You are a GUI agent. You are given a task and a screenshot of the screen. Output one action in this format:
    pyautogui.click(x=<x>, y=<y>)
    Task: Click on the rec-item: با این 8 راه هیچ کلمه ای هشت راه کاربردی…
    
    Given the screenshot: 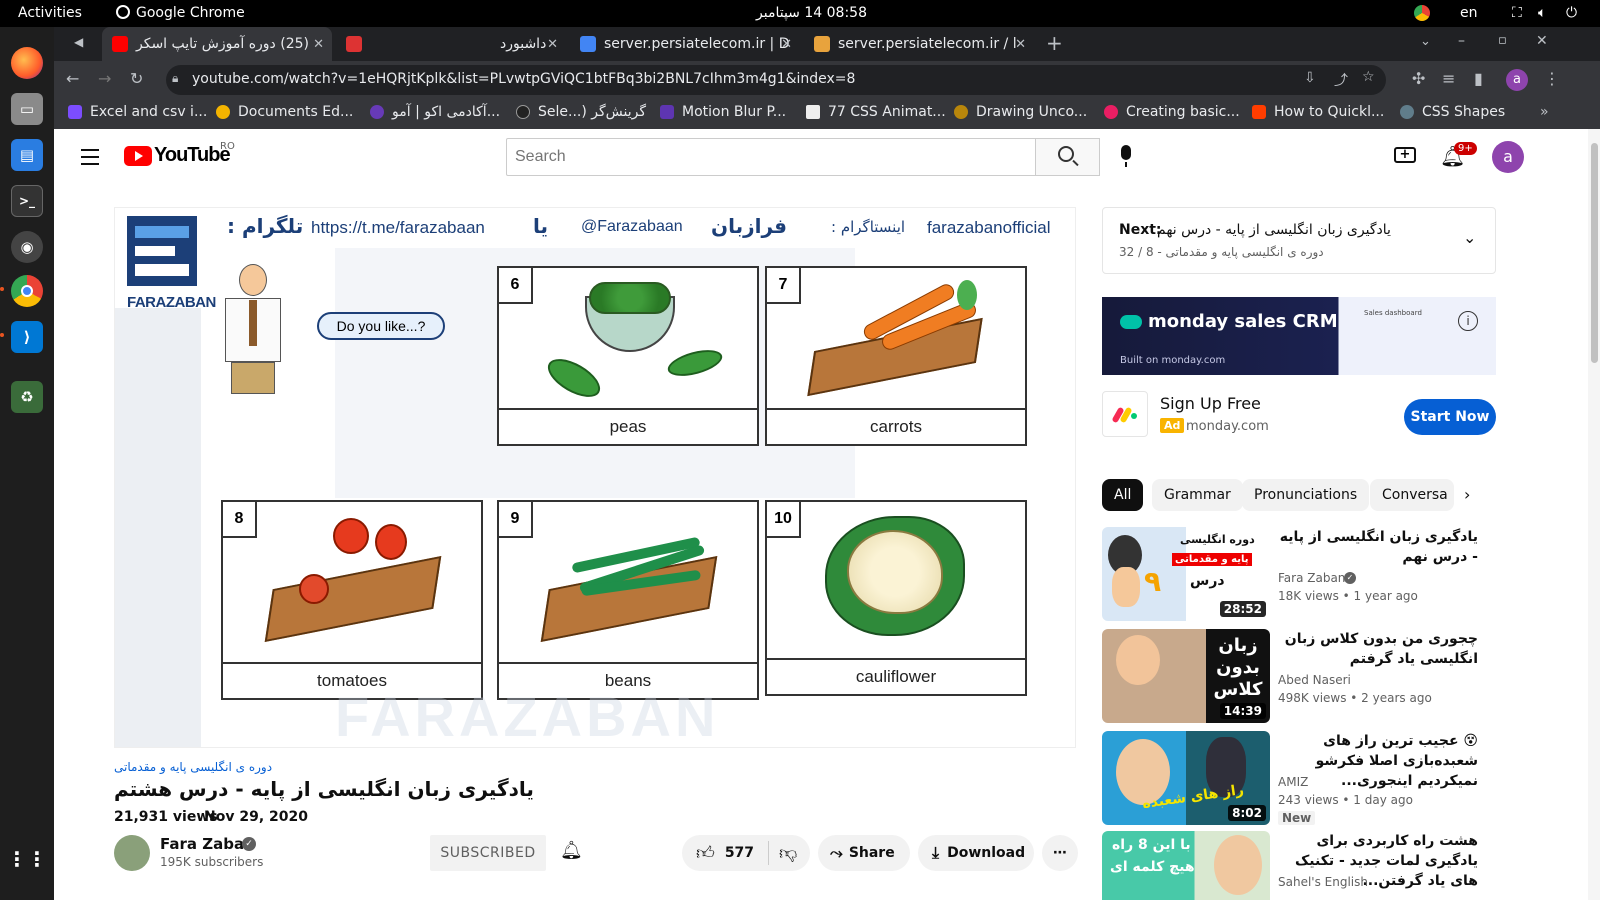 What is the action you would take?
    pyautogui.click(x=1302, y=865)
    